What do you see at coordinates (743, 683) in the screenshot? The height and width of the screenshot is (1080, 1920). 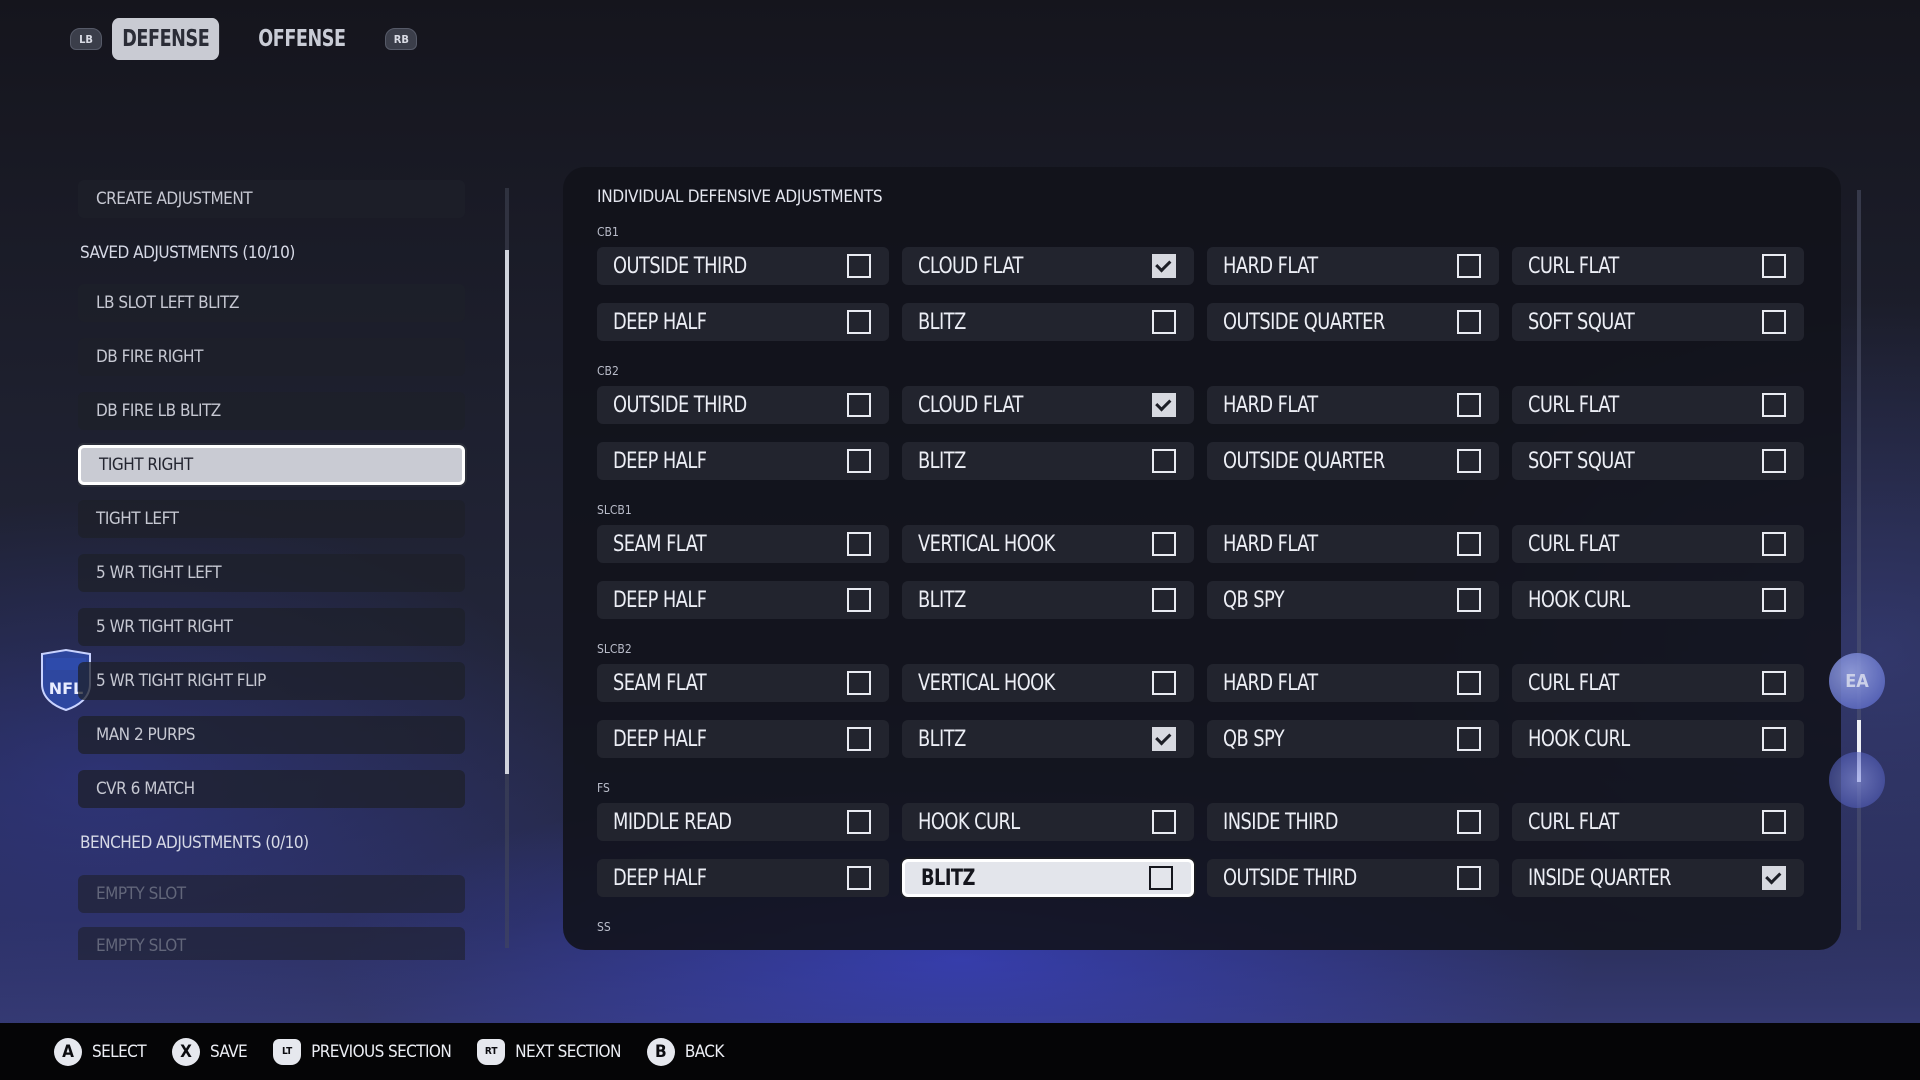 I see `option-slcb2-seam-flat: SEAM FLAT` at bounding box center [743, 683].